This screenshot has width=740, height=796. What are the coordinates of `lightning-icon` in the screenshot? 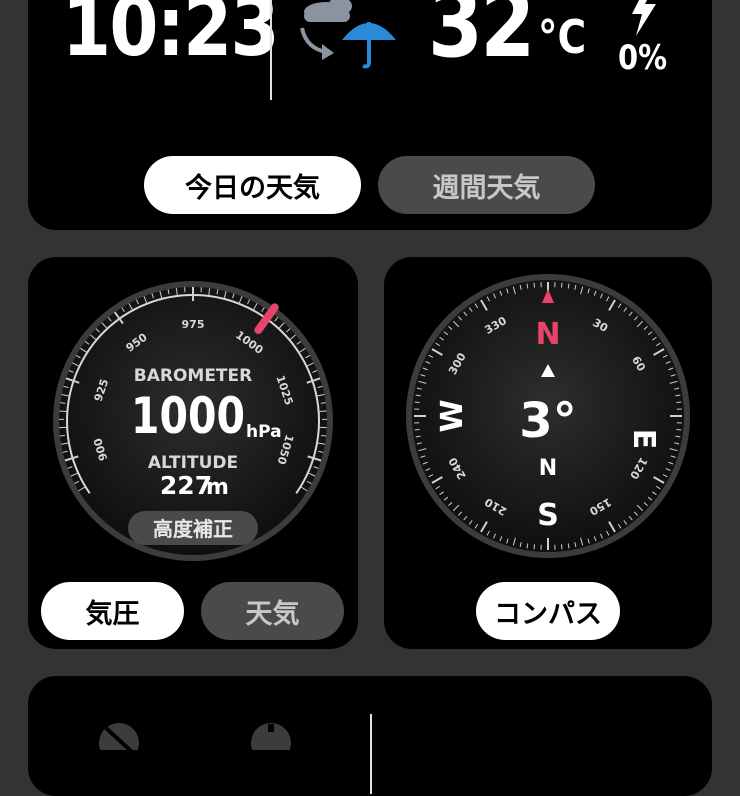 It's located at (643, 18).